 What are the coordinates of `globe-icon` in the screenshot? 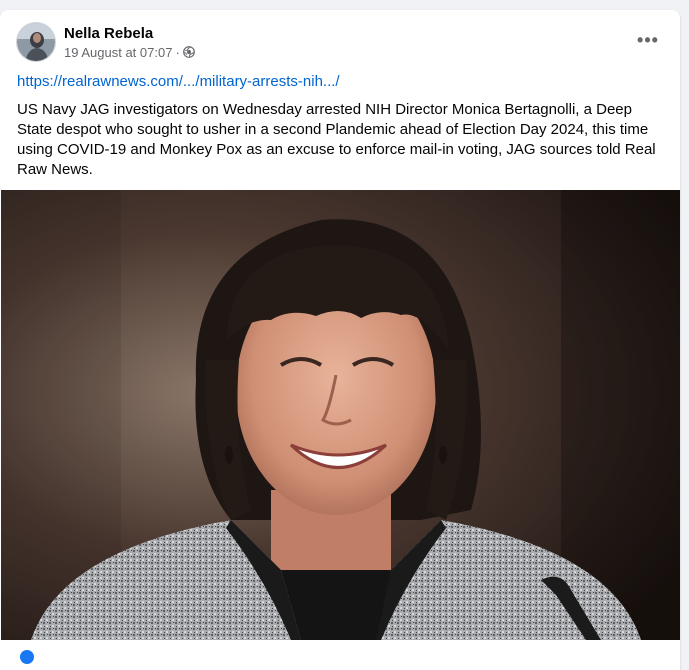 It's located at (188, 52).